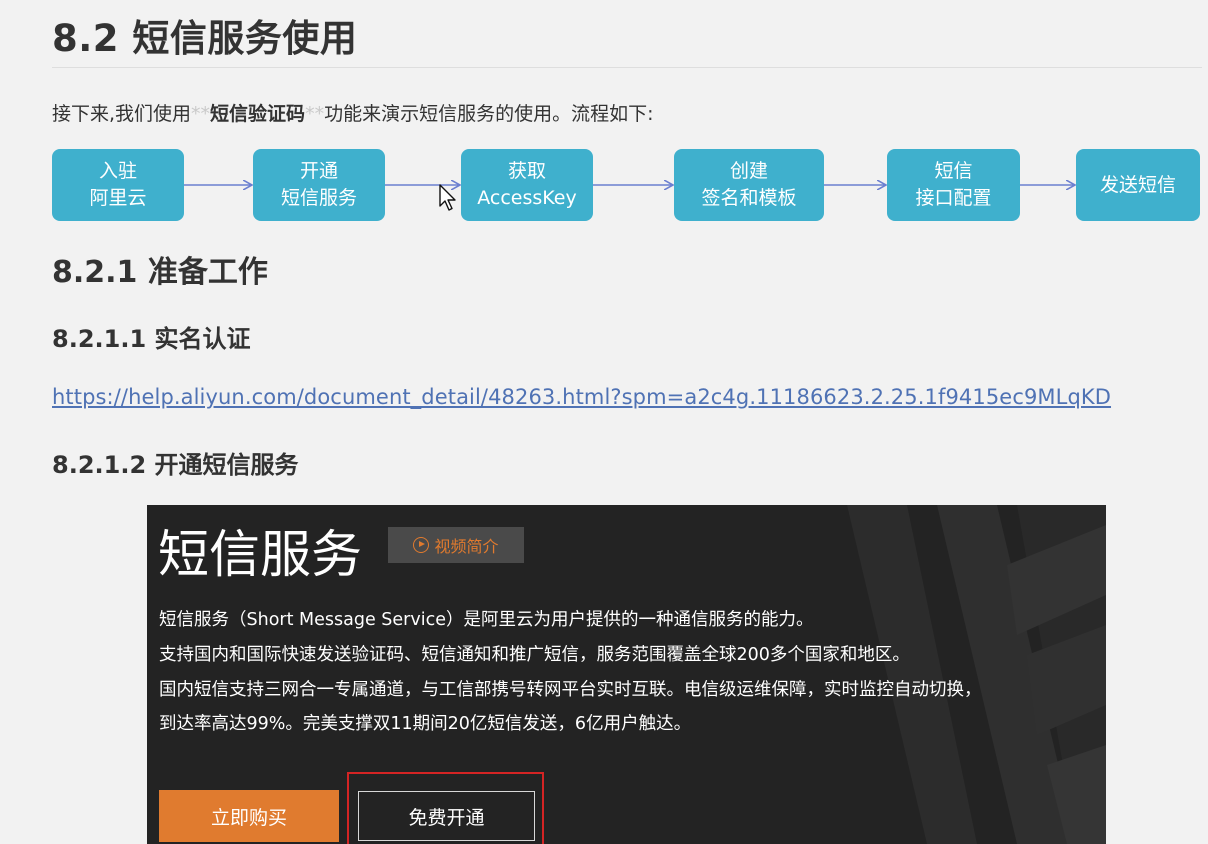 This screenshot has height=844, width=1208. Describe the element at coordinates (117, 171) in the screenshot. I see `flow-step-line1: 入驻` at that location.